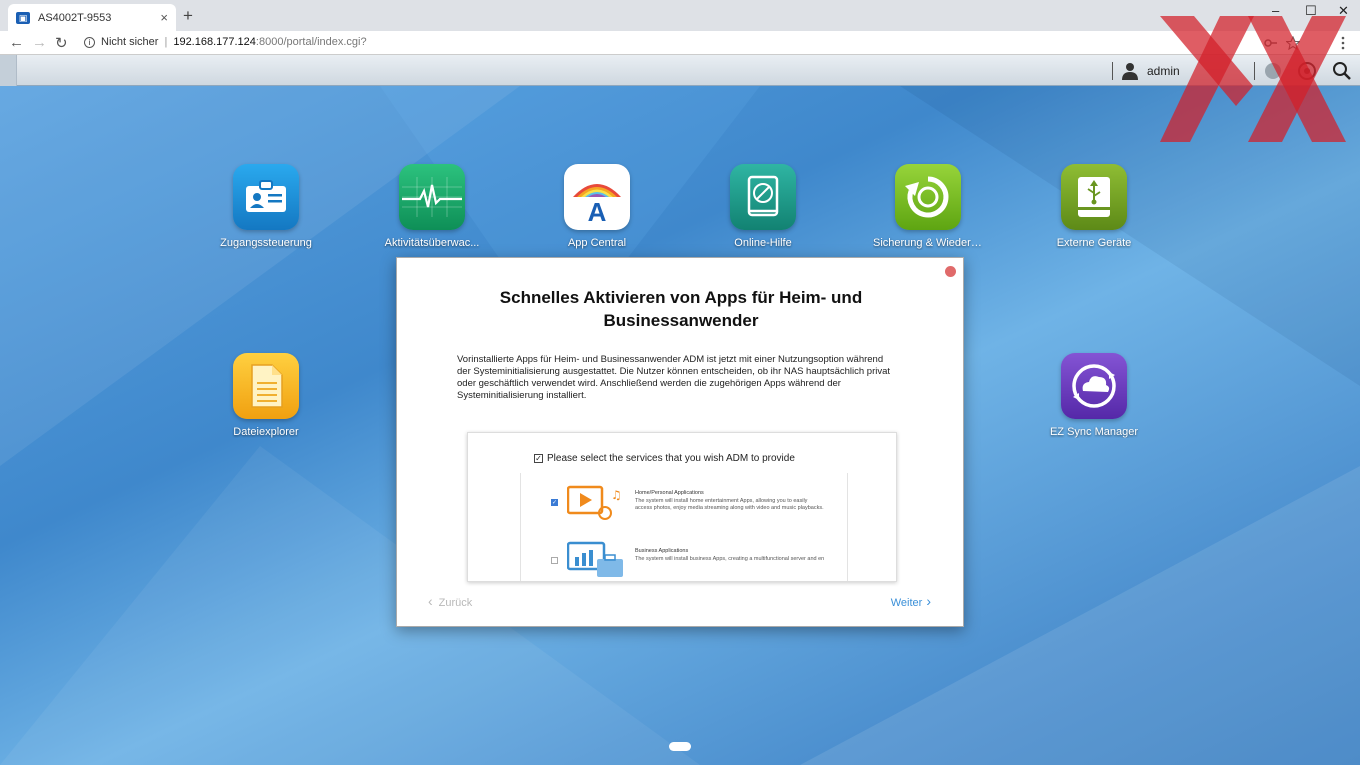 The height and width of the screenshot is (765, 1360). I want to click on service-title: Home/Personal Applications, so click(669, 493).